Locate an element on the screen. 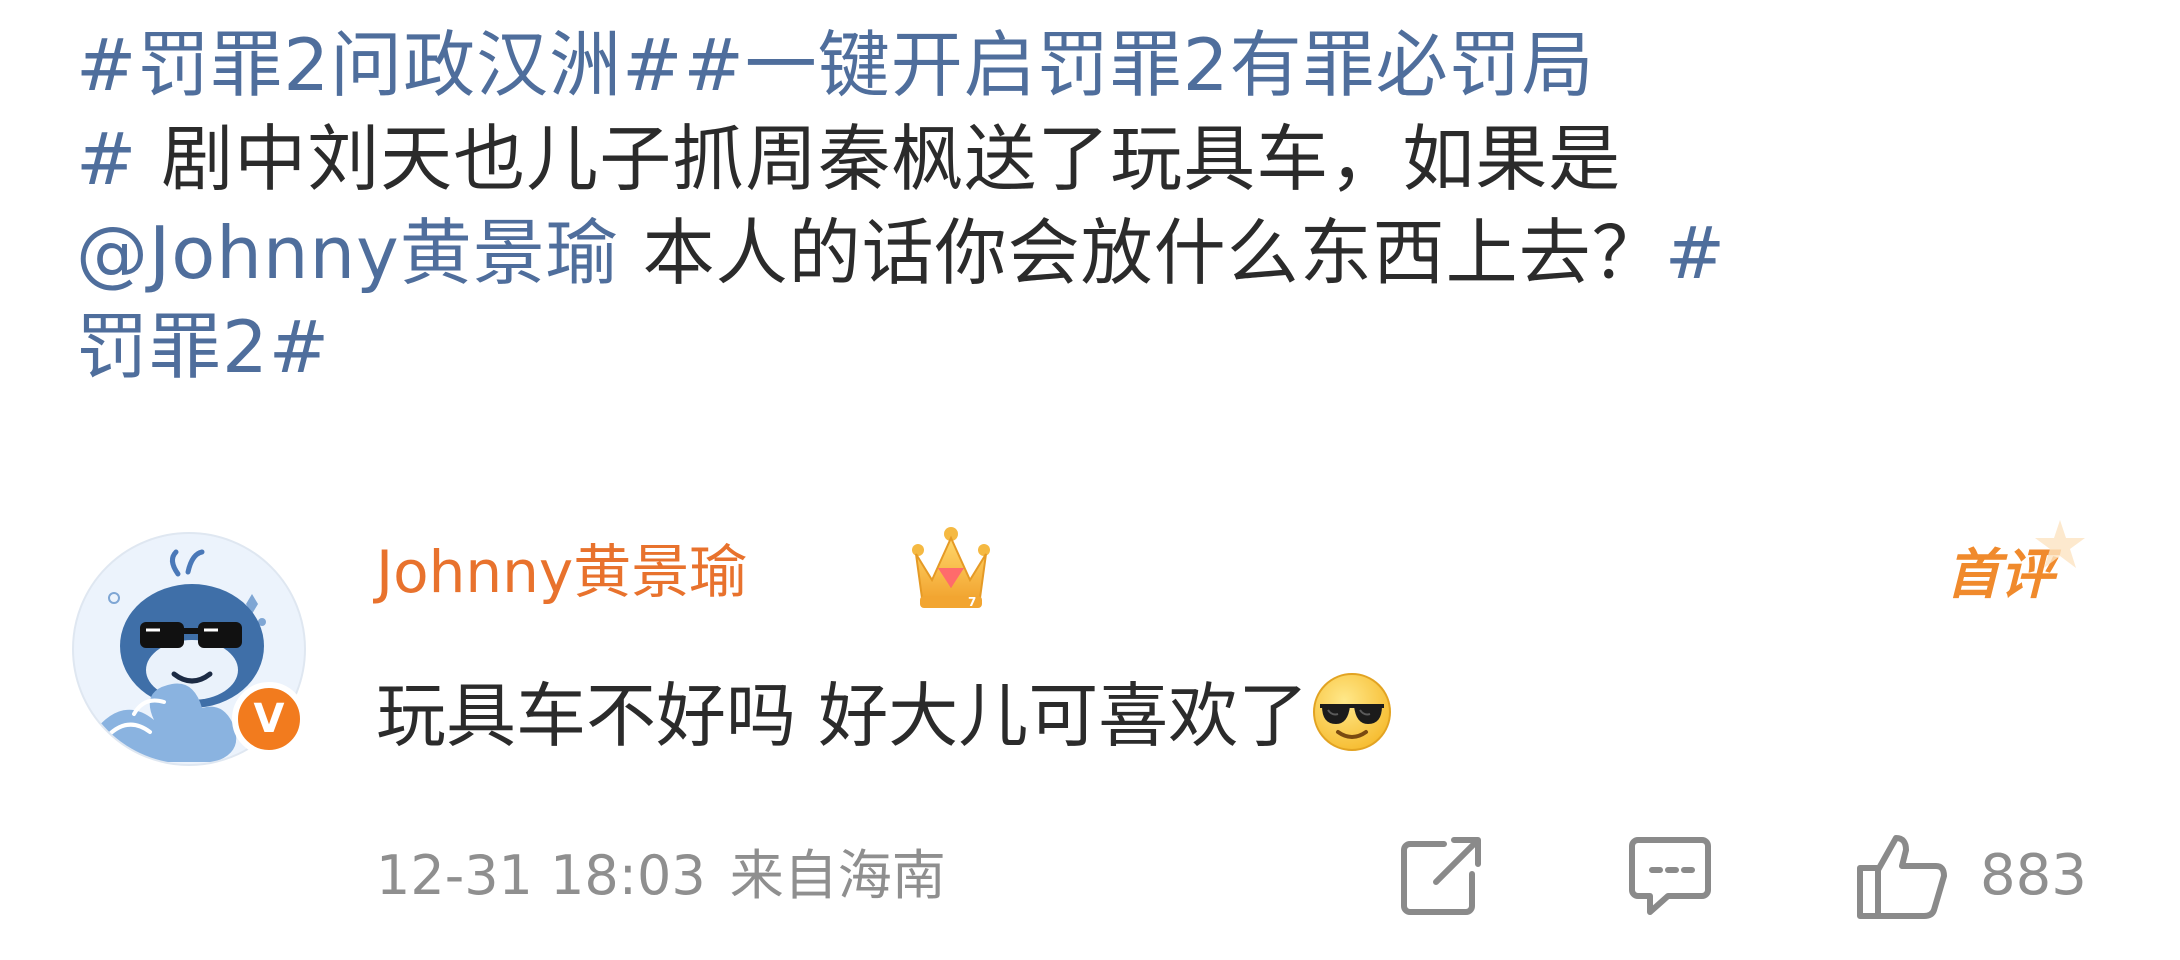 The image size is (2180, 960). hashtag-link: 罚罪2# is located at coordinates (203, 347).